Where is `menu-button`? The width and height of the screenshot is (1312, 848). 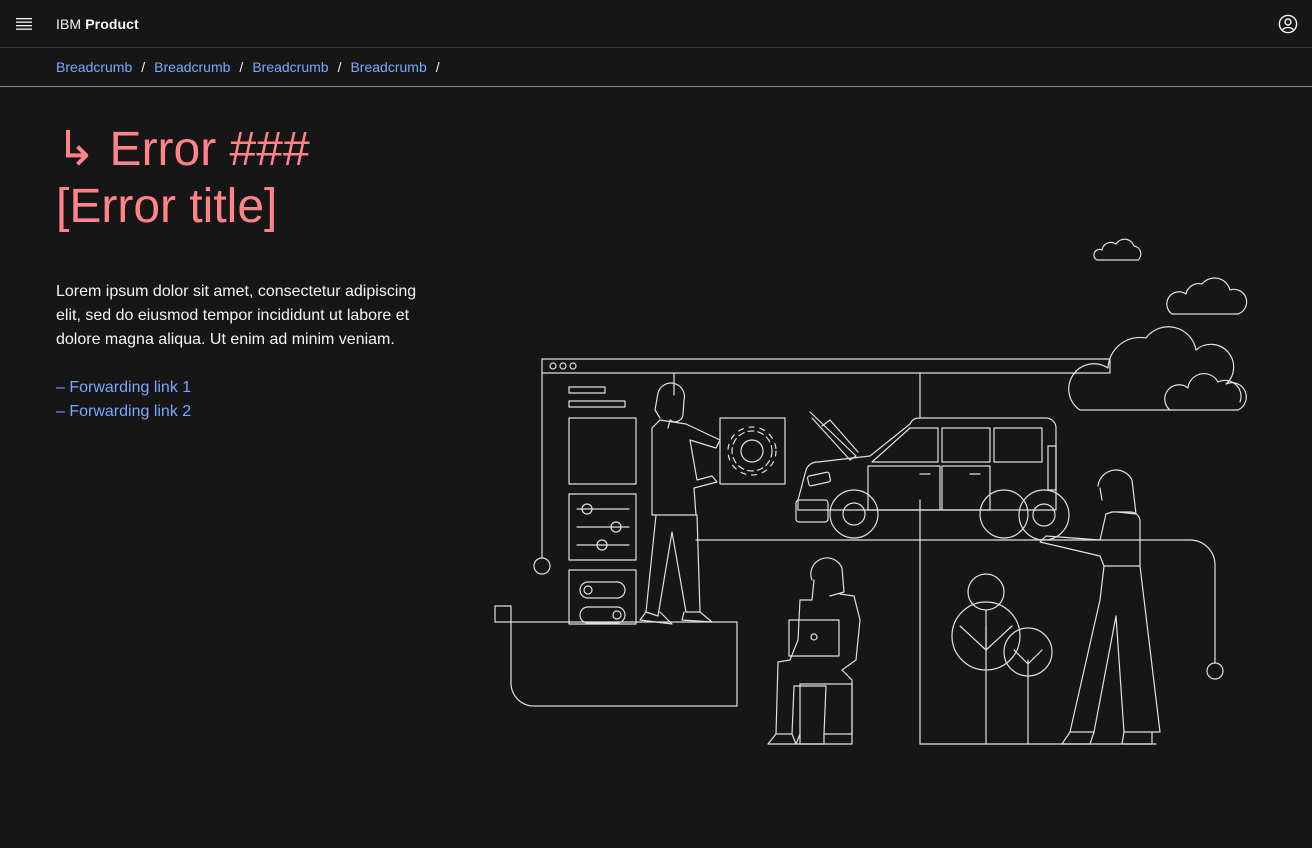
menu-button is located at coordinates (24, 24).